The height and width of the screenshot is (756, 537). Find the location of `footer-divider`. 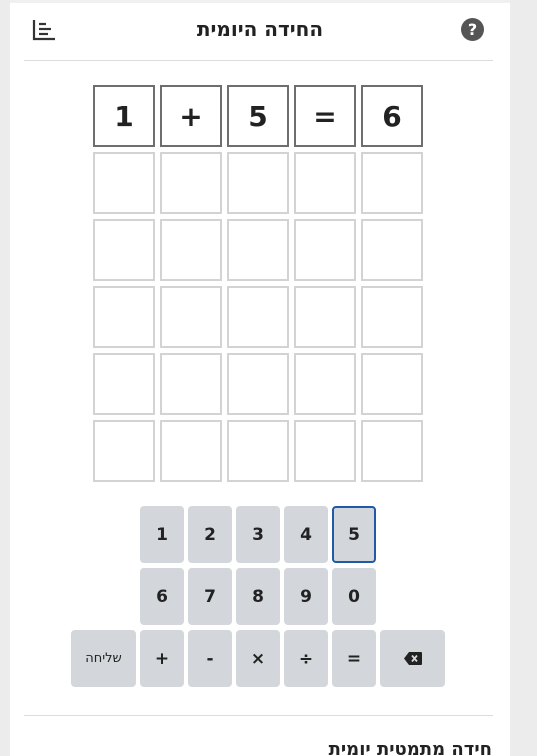

footer-divider is located at coordinates (258, 715).